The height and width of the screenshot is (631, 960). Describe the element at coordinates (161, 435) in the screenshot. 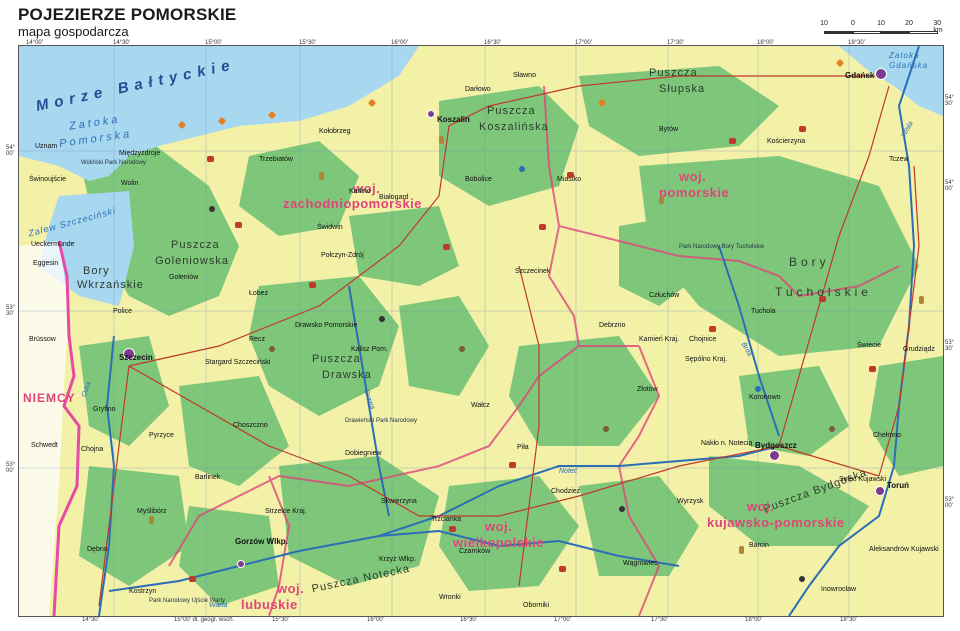

I see `town-label: Pyrzyce` at that location.